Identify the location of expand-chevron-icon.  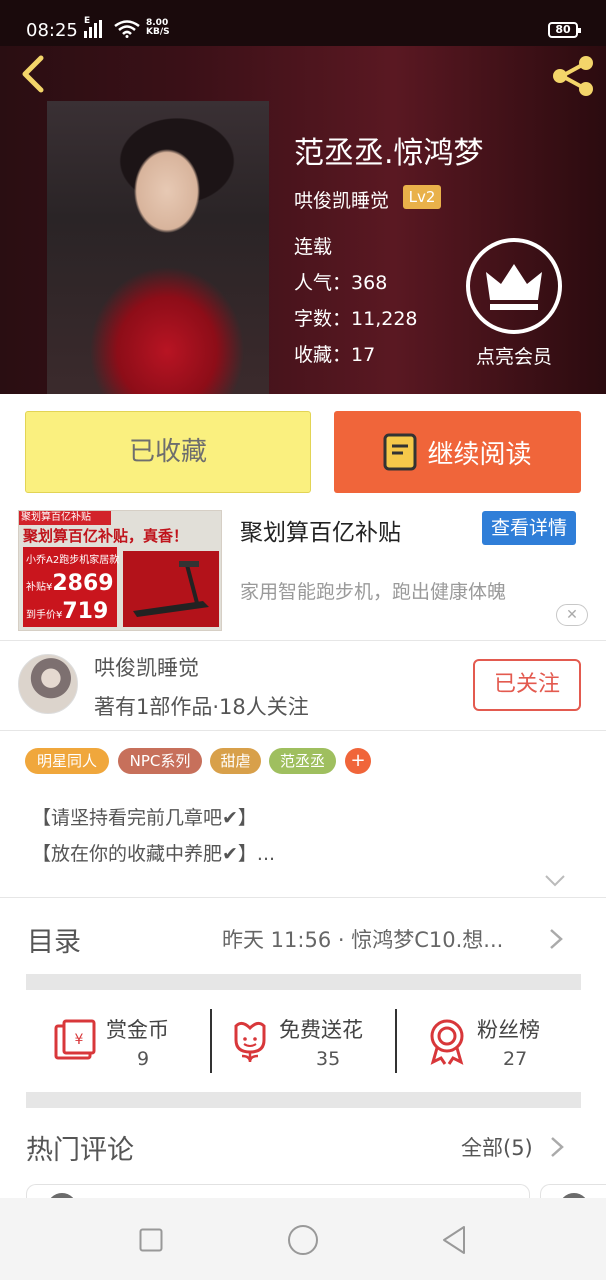
(555, 881).